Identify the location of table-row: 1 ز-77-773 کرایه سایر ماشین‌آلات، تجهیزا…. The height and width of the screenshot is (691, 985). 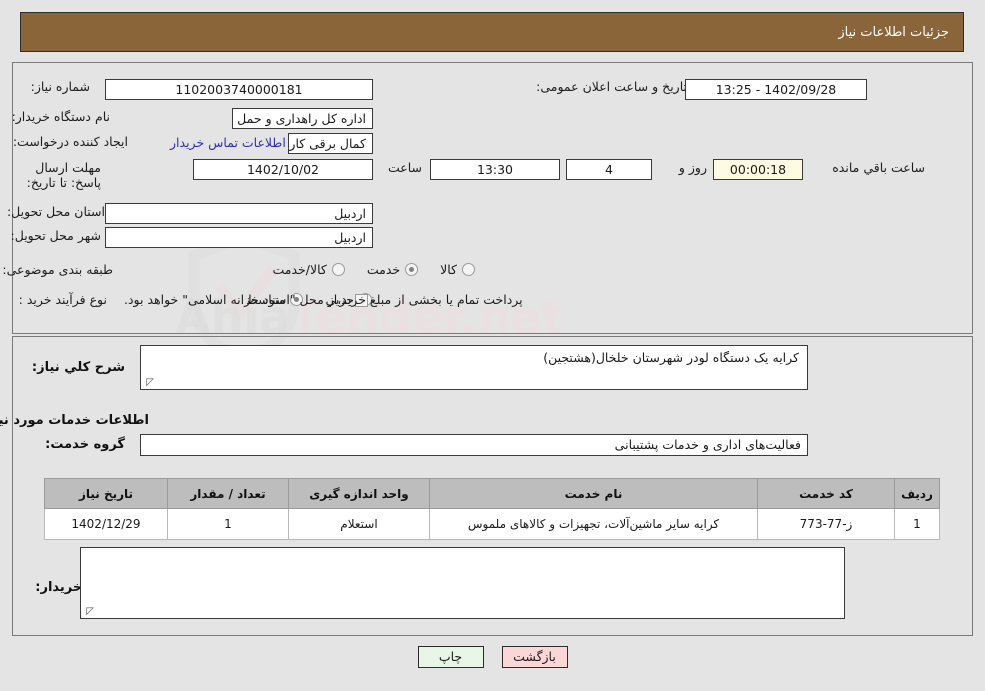
(492, 524).